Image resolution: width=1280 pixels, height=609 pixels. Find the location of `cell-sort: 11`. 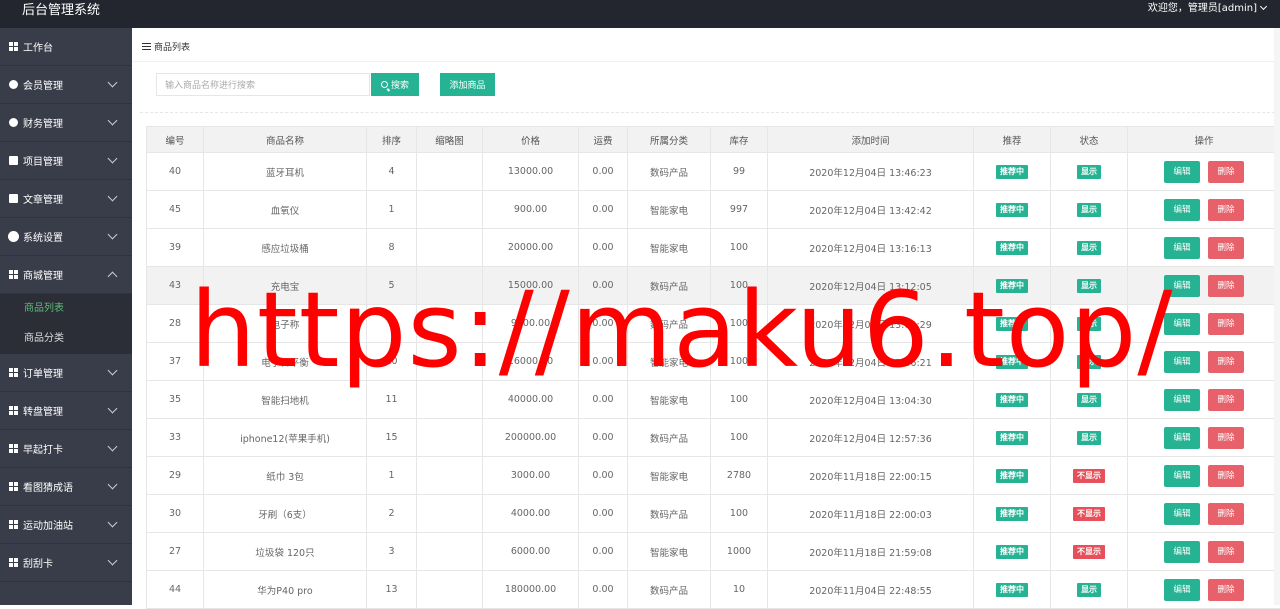

cell-sort: 11 is located at coordinates (392, 400).